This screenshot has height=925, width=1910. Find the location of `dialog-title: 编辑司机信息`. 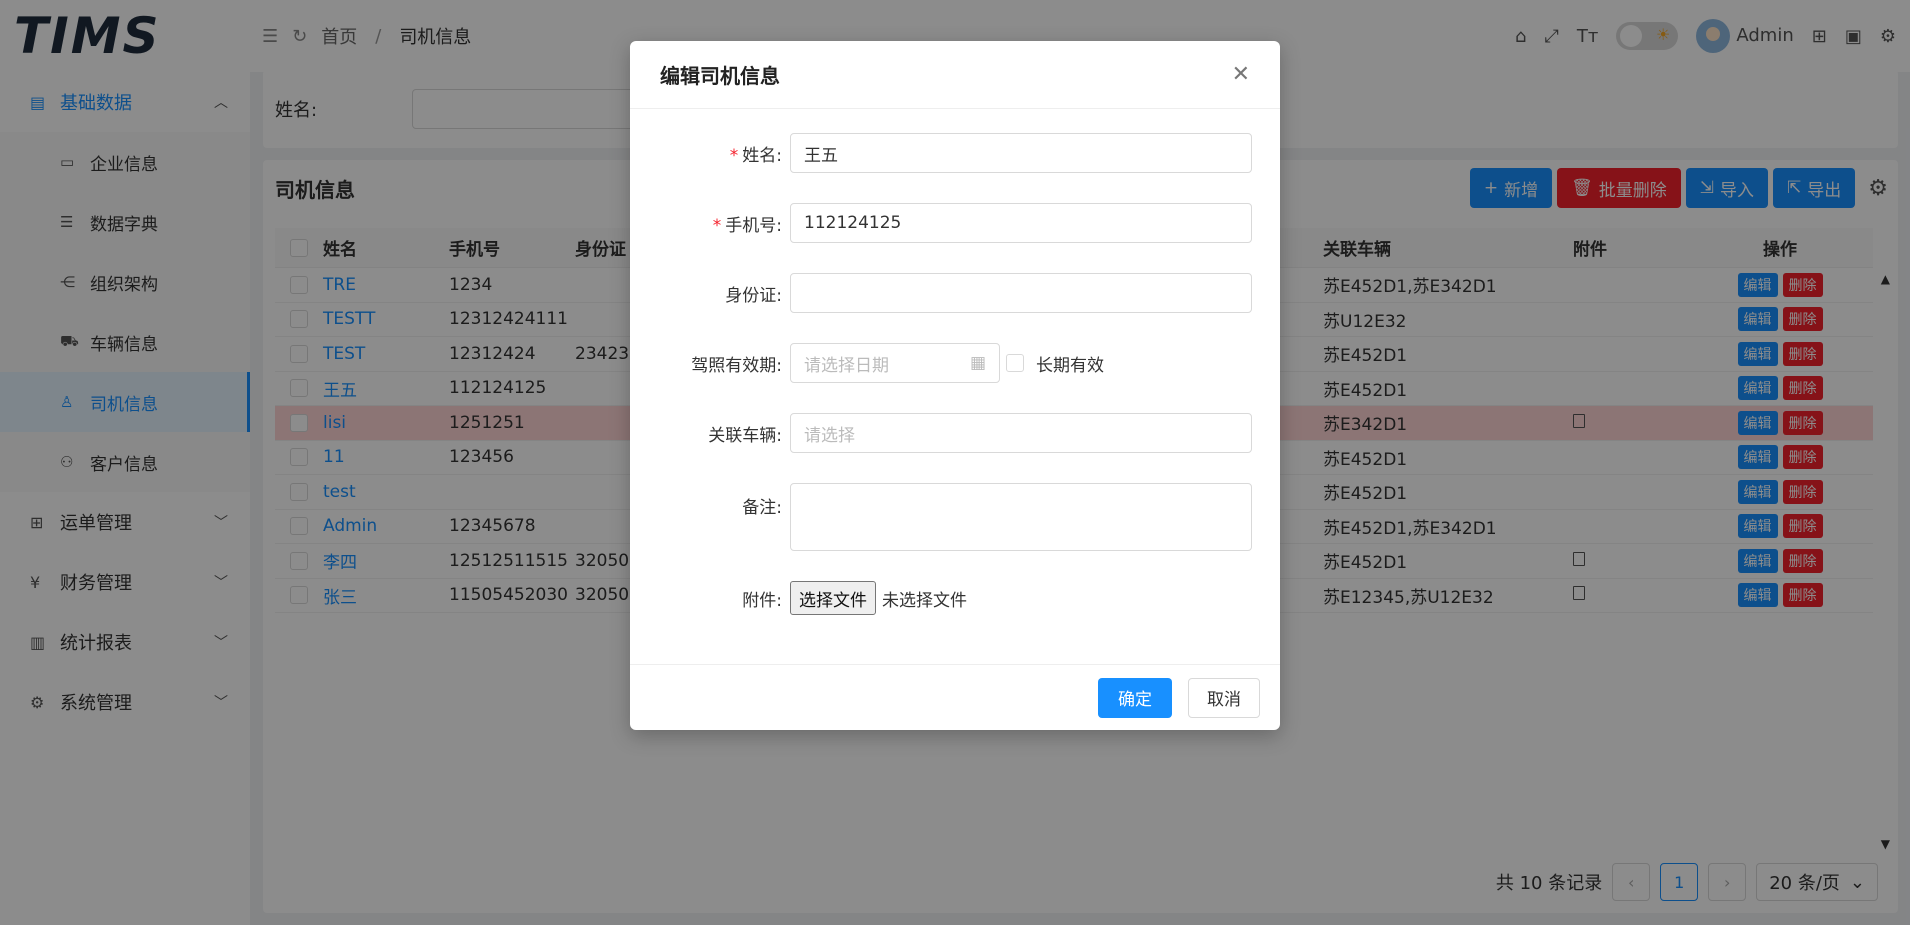

dialog-title: 编辑司机信息 is located at coordinates (720, 76).